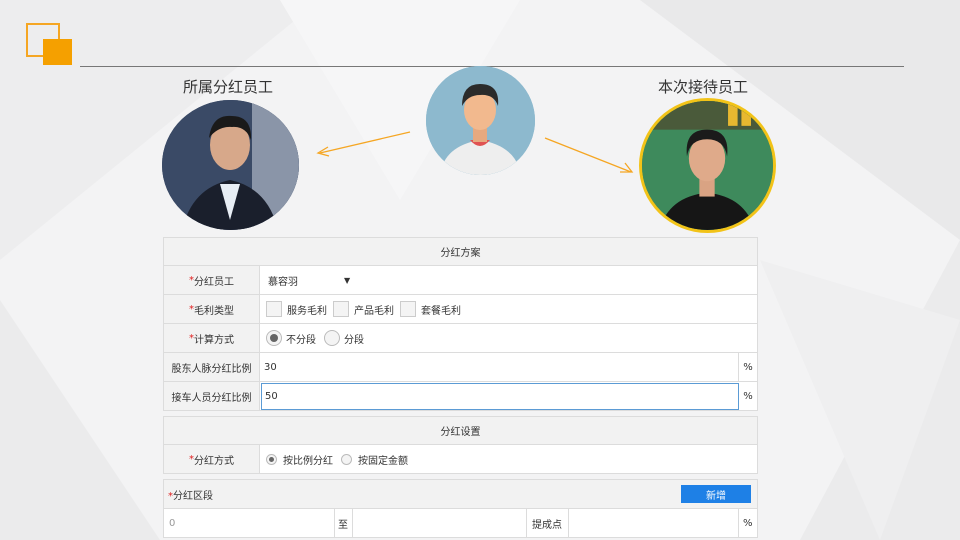 The height and width of the screenshot is (540, 960). I want to click on range-from-input: 0, so click(249, 523).